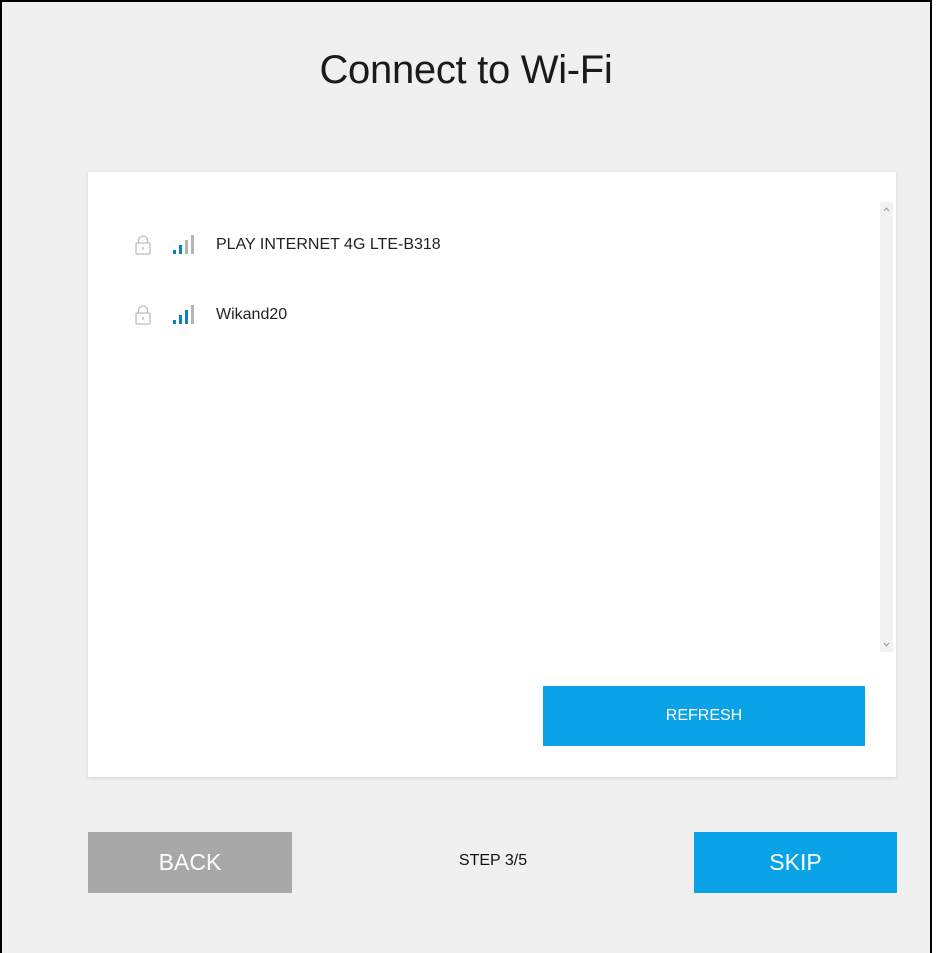 The width and height of the screenshot is (939, 953). I want to click on network-ssid: Wikand20, so click(252, 314).